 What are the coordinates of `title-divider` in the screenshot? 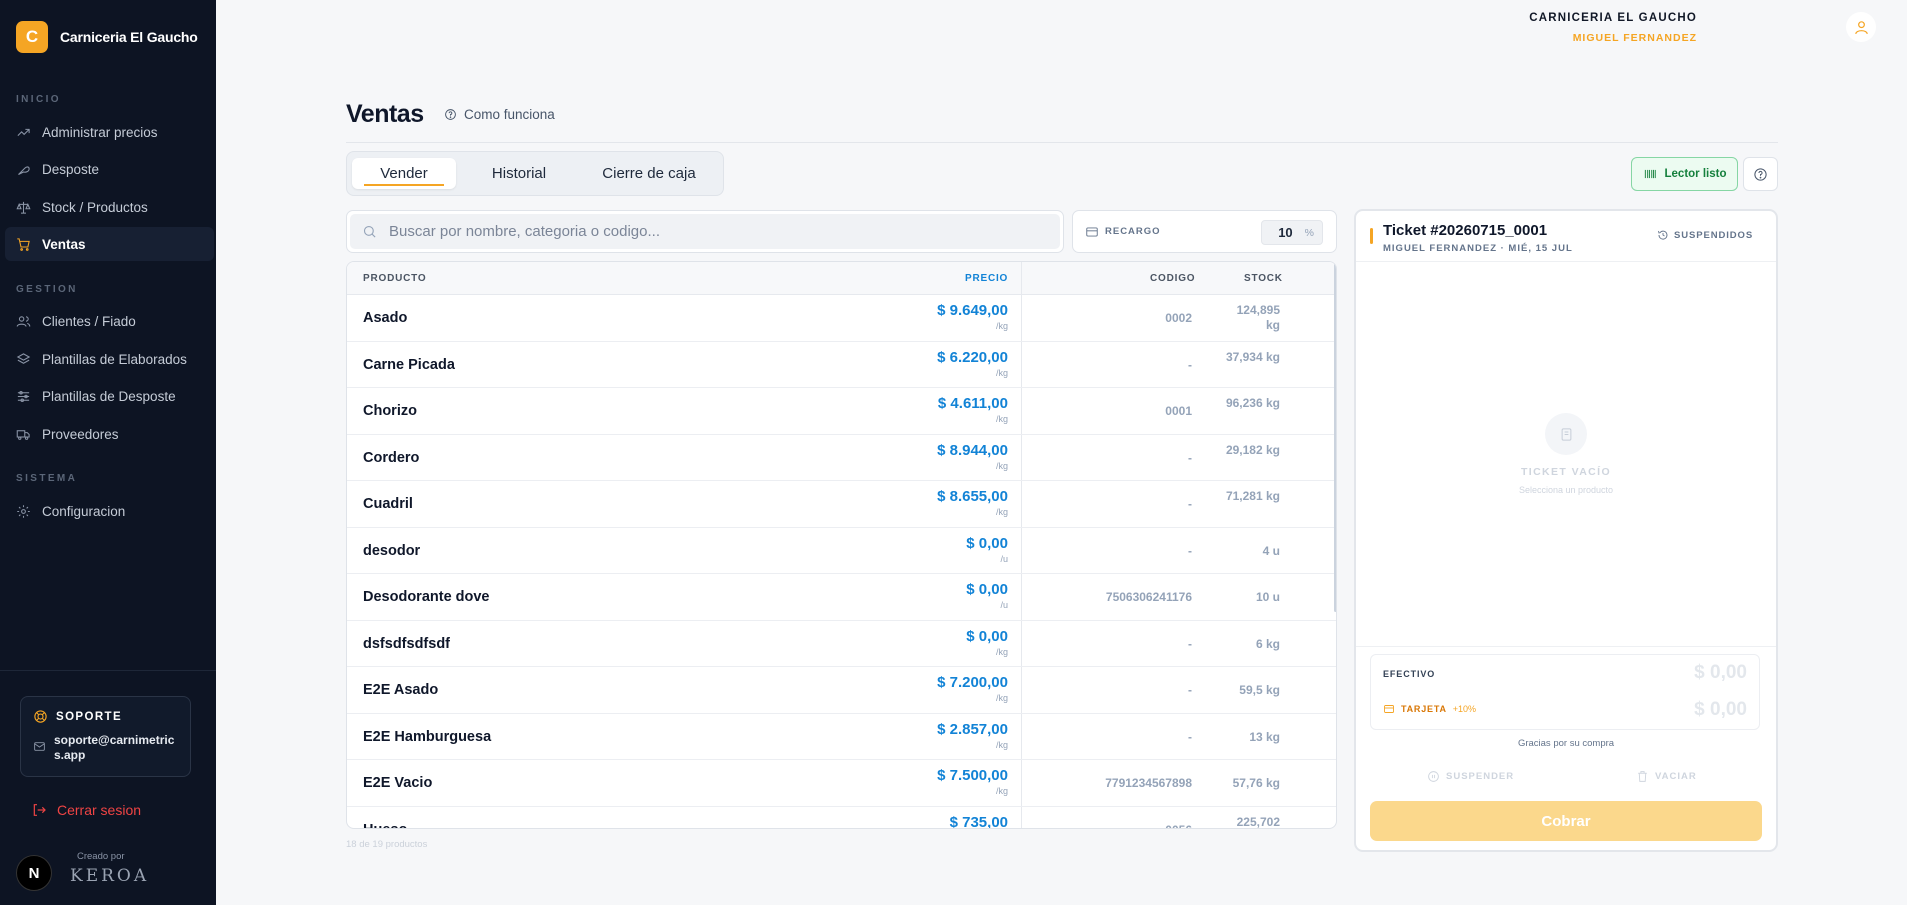 It's located at (1062, 142).